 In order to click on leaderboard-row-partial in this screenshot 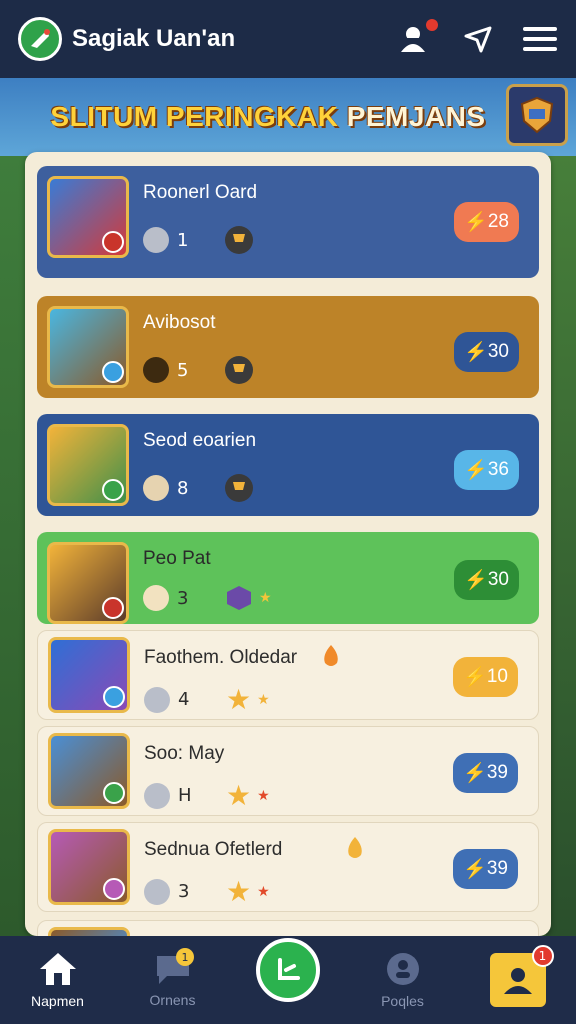, I will do `click(288, 928)`.